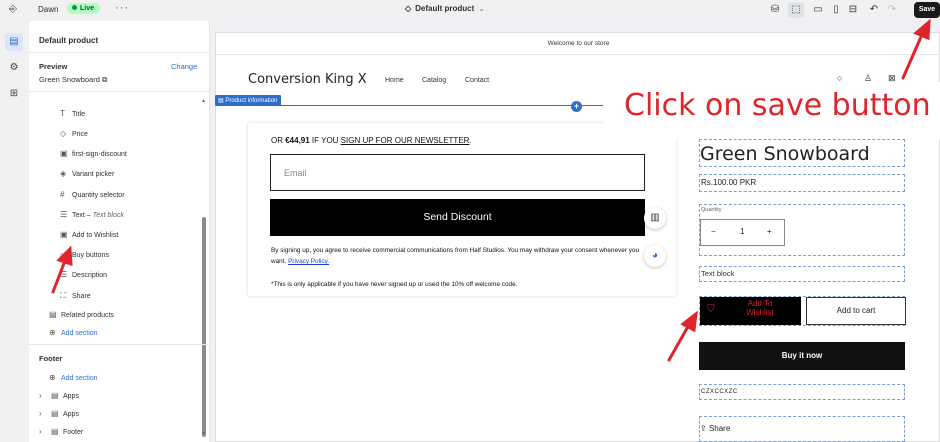 This screenshot has width=940, height=442. I want to click on block-item-variant-picker: ◈ Variant picker, so click(87, 173).